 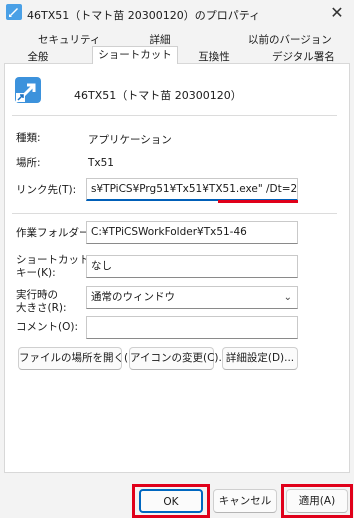 What do you see at coordinates (290, 40) in the screenshot?
I see `tab-previous-versions: 以前のバージョン` at bounding box center [290, 40].